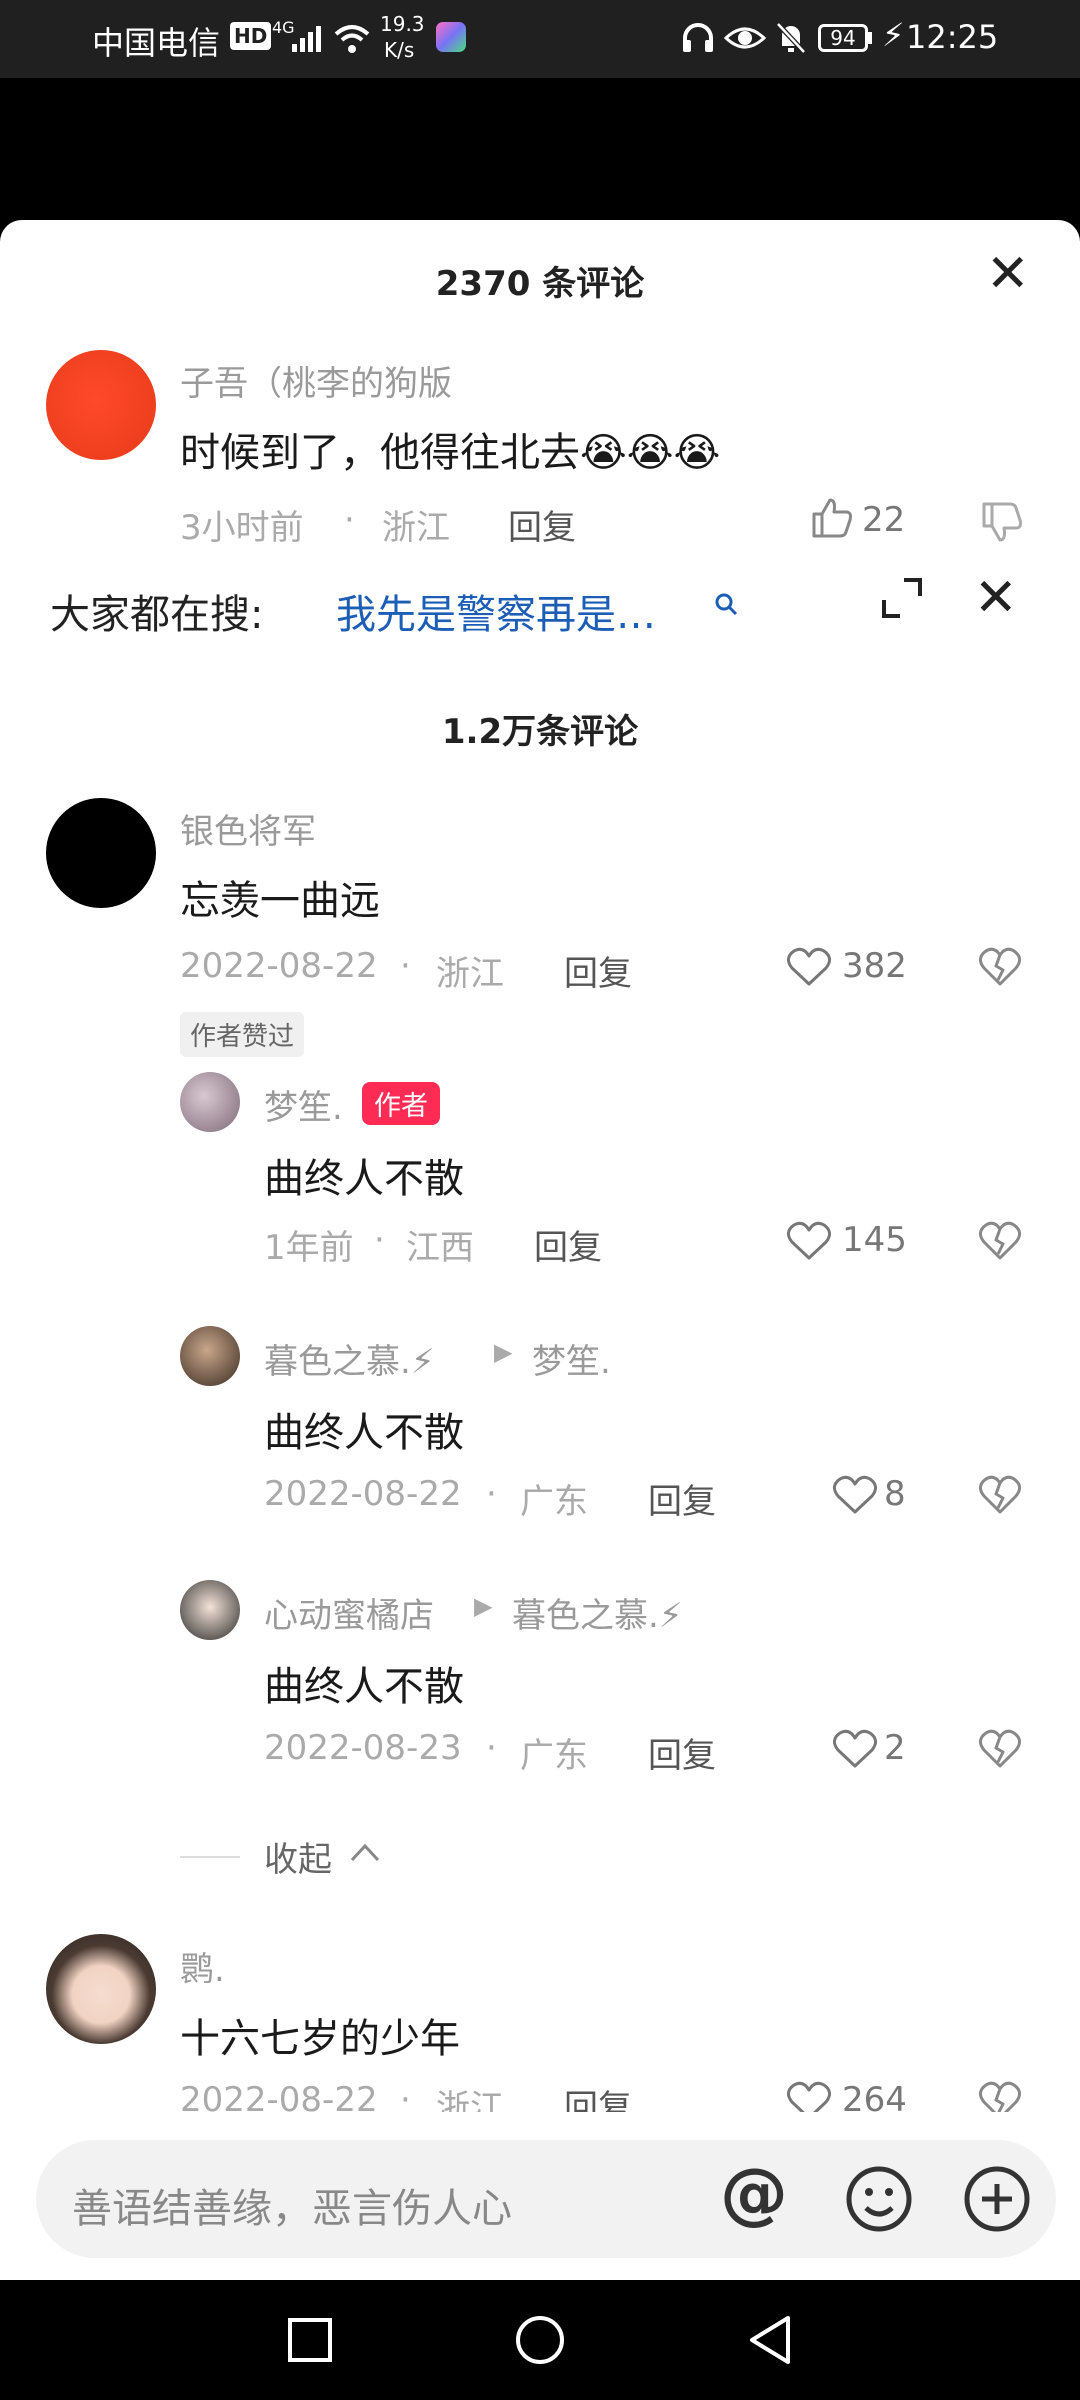 Image resolution: width=1080 pixels, height=2400 pixels. I want to click on like-count: 145, so click(874, 1240).